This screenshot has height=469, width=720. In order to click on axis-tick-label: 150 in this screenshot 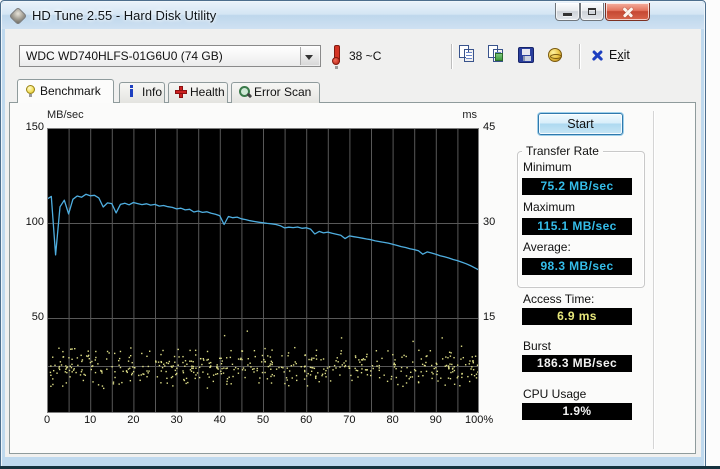, I will do `click(34, 127)`.